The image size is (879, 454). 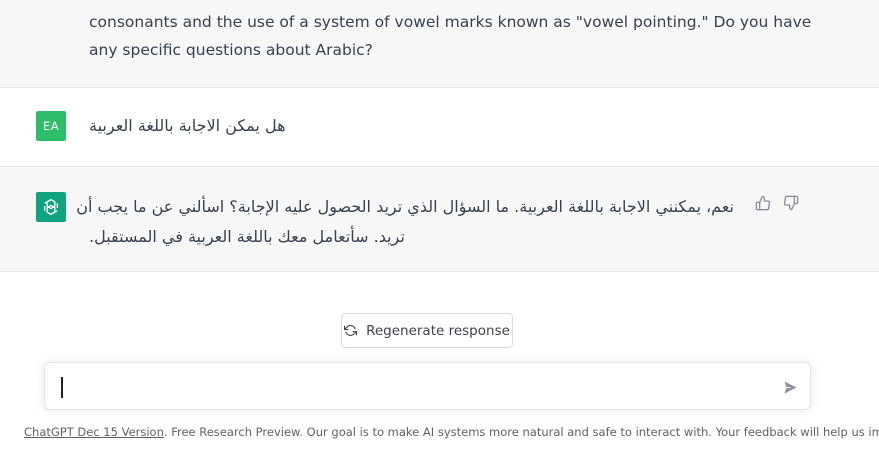 What do you see at coordinates (51, 126) in the screenshot?
I see `user-avatar: EA` at bounding box center [51, 126].